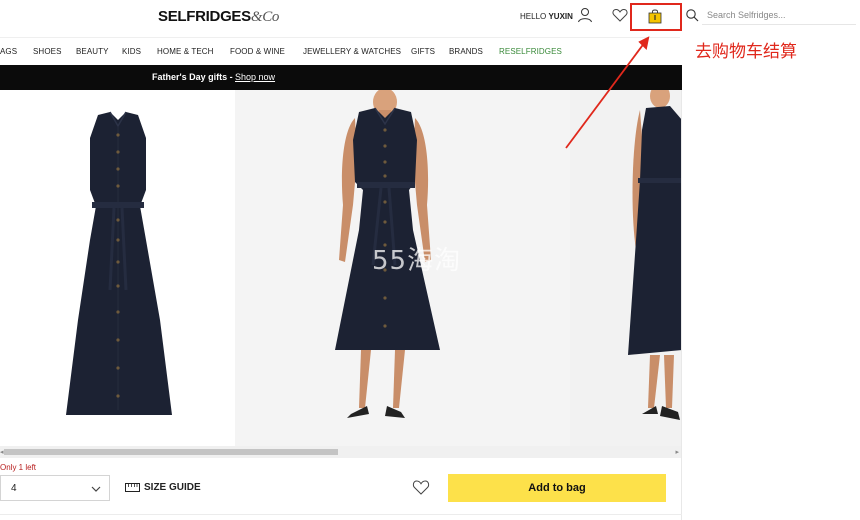 The image size is (860, 520). What do you see at coordinates (119, 263) in the screenshot?
I see `dress-flat-illustration` at bounding box center [119, 263].